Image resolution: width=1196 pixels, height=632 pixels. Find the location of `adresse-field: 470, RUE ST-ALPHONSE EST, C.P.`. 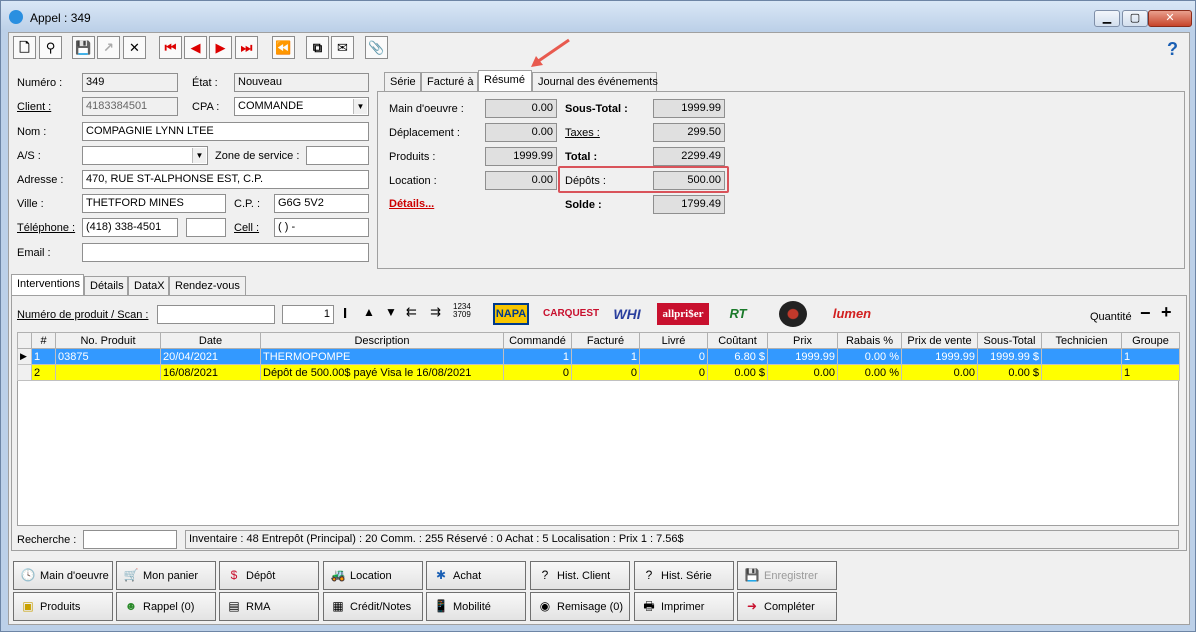

adresse-field: 470, RUE ST-ALPHONSE EST, C.P. is located at coordinates (225, 179).